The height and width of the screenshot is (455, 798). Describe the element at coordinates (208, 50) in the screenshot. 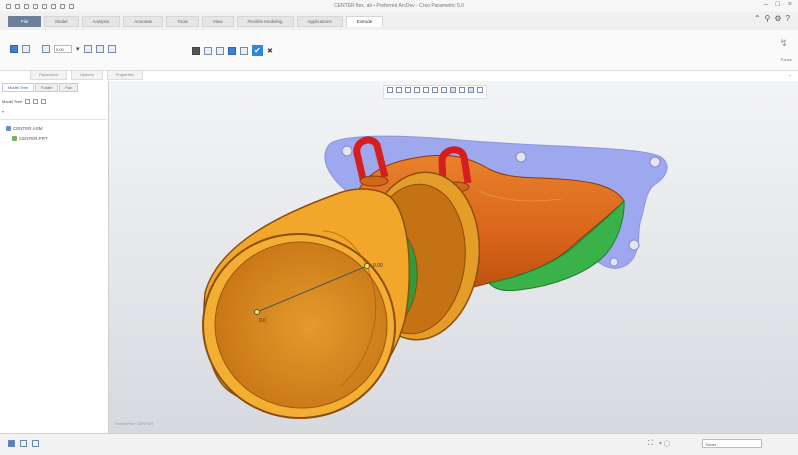

I see `preview-icon` at that location.